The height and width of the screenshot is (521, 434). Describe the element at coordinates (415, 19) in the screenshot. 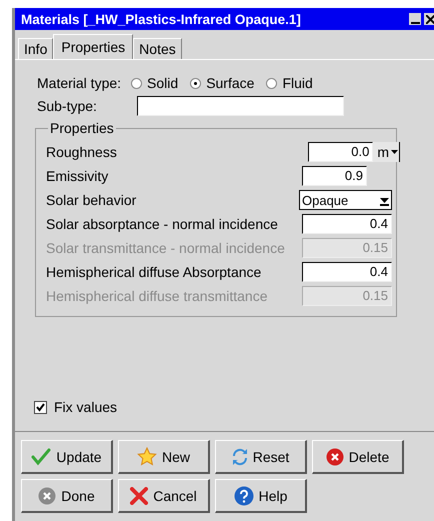

I see `minimize-button` at that location.